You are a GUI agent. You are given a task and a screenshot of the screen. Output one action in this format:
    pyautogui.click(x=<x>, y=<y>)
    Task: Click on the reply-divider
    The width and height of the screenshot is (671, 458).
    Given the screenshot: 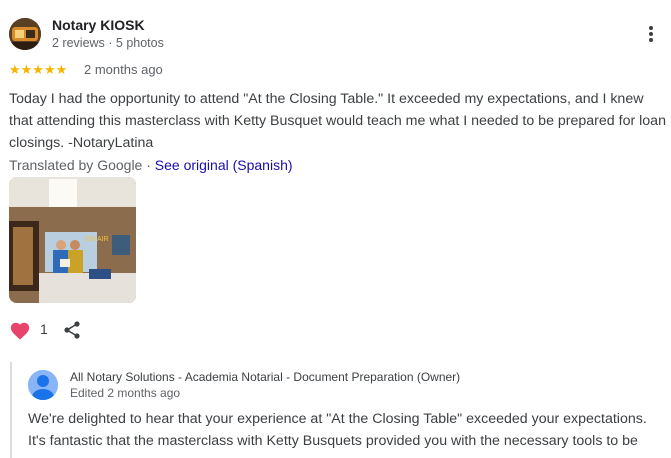 What is the action you would take?
    pyautogui.click(x=11, y=410)
    